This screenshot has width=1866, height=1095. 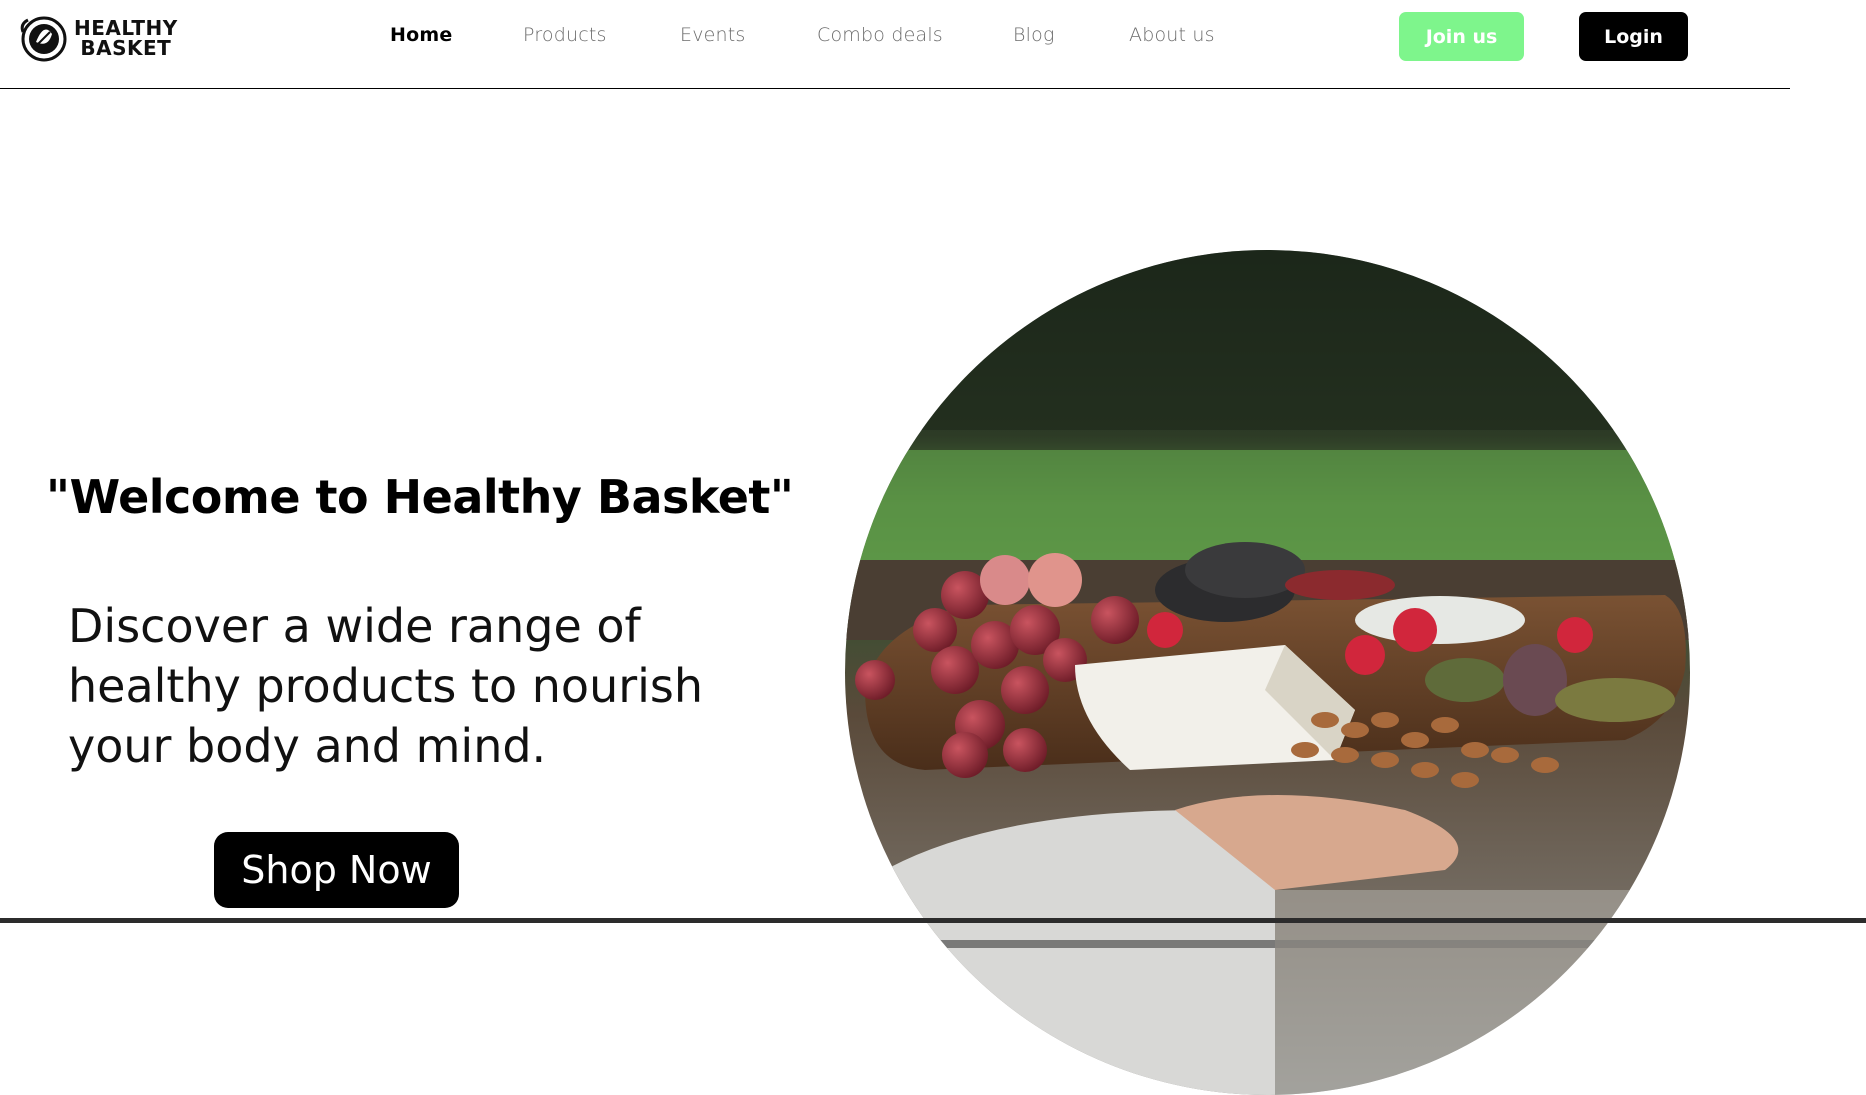 I want to click on bottom-edge-strip, so click(x=933, y=920).